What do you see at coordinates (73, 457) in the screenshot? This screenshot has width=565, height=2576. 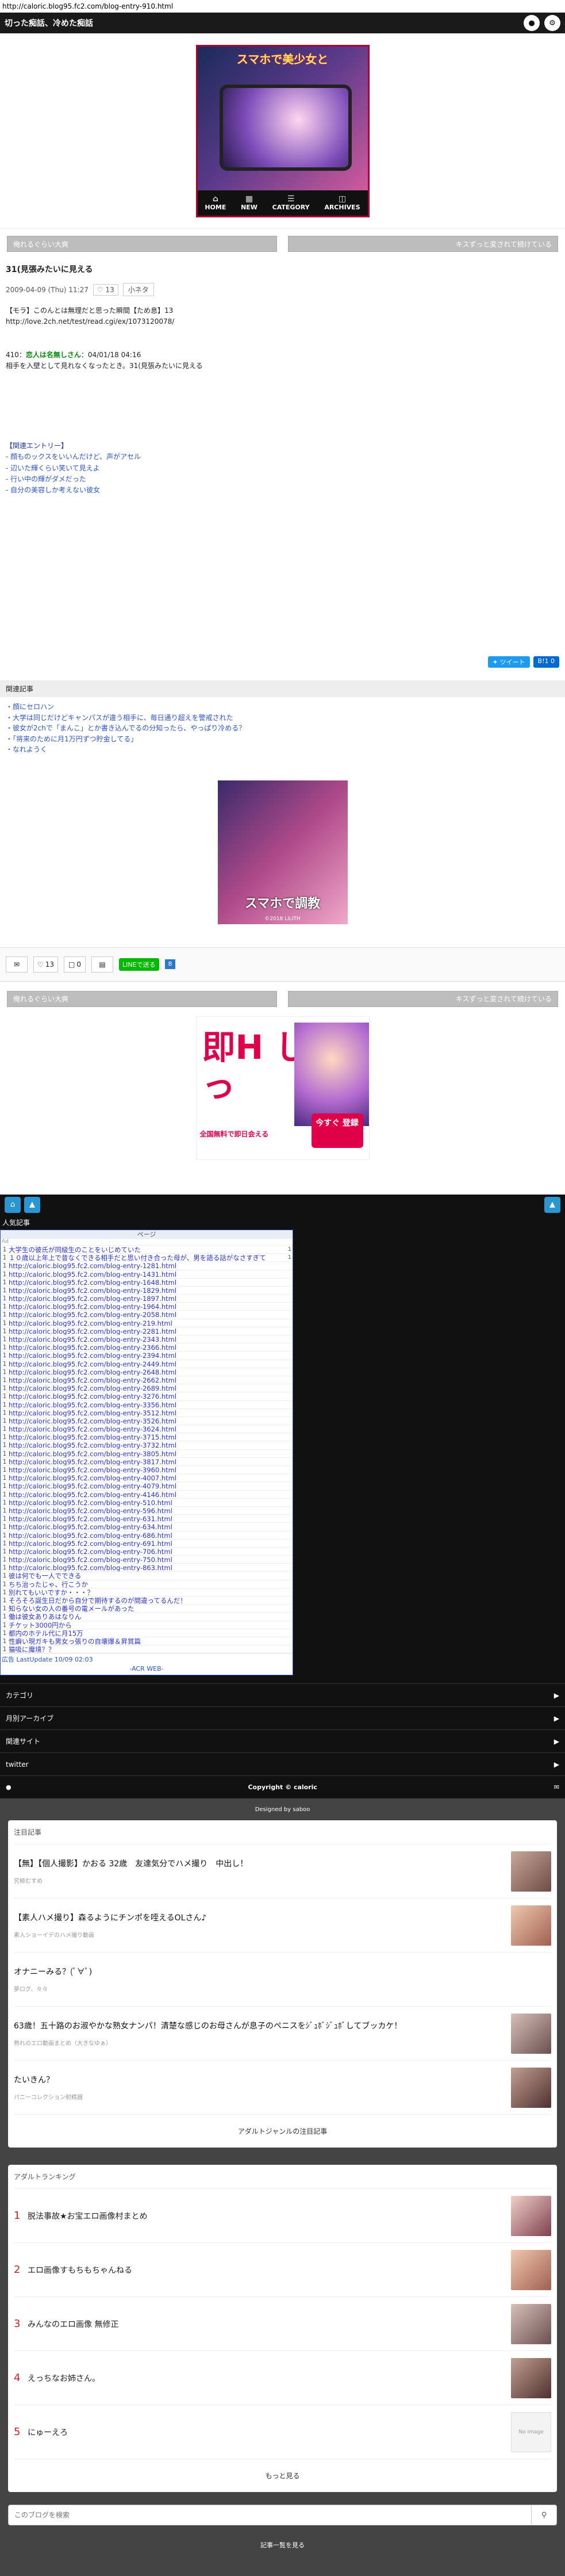 I see `related-link: - 顔ものックスをいいんだけど、声がアセル` at bounding box center [73, 457].